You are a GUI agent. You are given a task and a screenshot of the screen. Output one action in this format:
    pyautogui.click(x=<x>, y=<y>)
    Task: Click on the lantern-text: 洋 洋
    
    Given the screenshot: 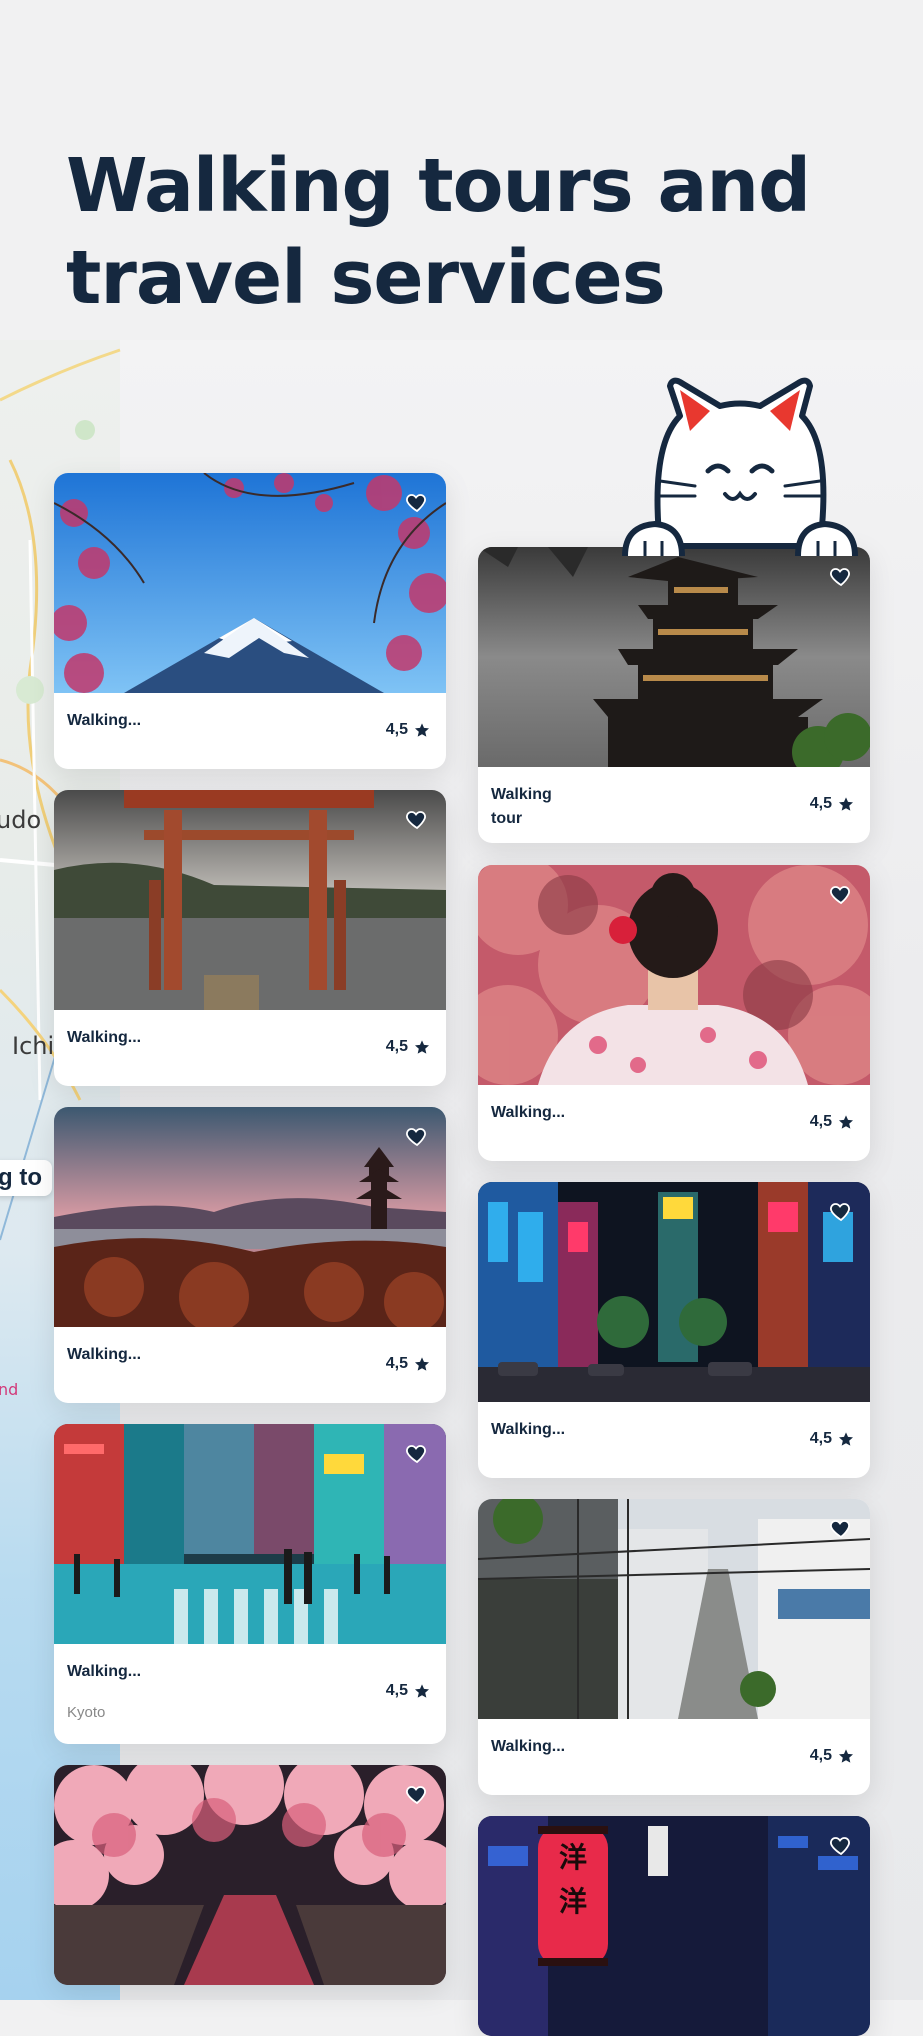 What is the action you would take?
    pyautogui.click(x=572, y=1879)
    